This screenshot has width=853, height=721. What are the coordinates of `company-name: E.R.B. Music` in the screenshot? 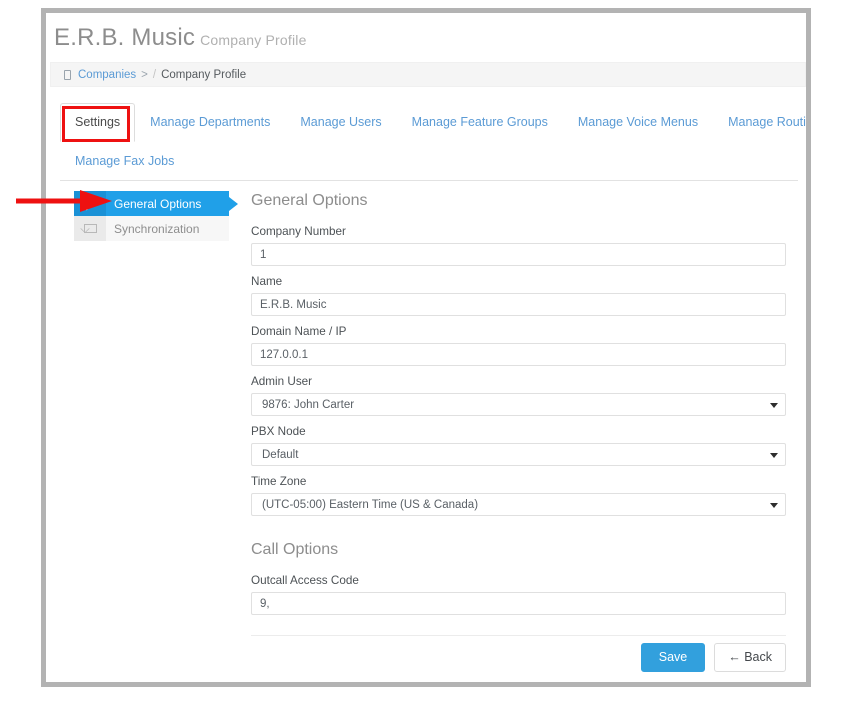 It's located at (125, 37).